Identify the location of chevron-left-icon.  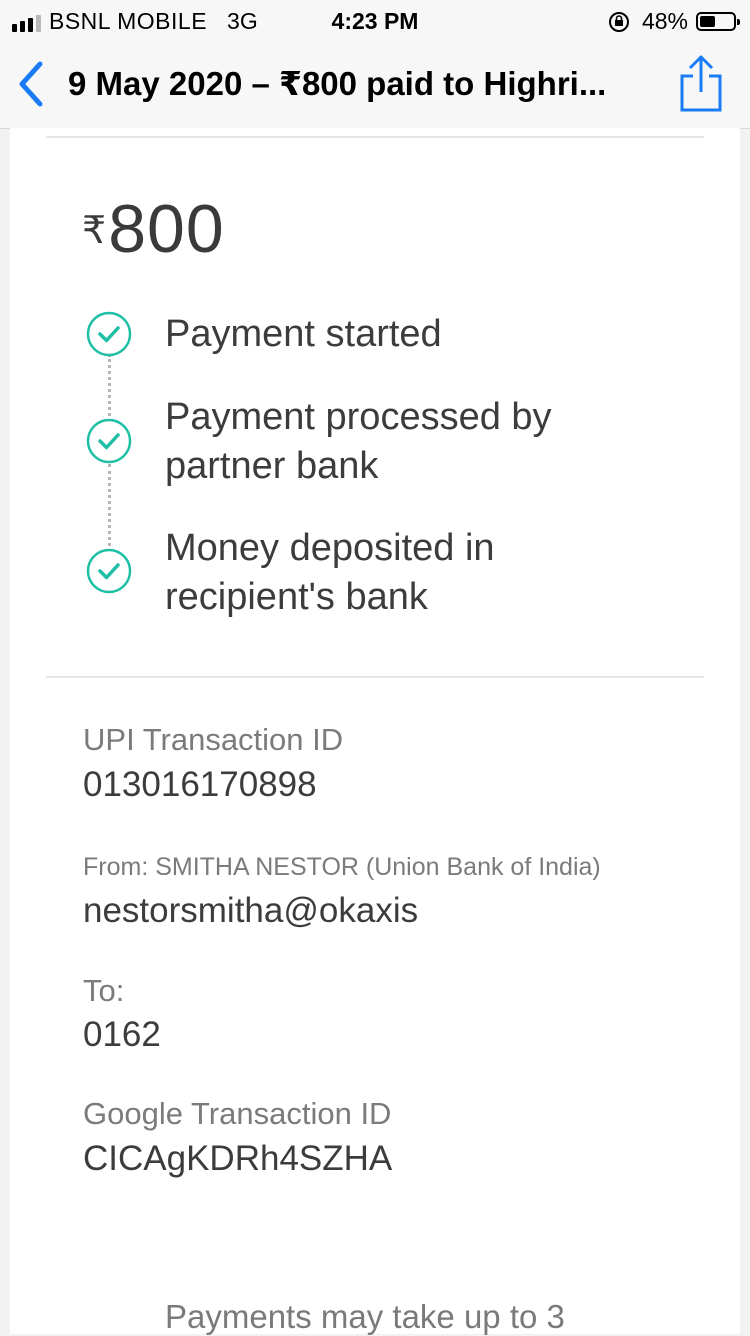
(31, 84).